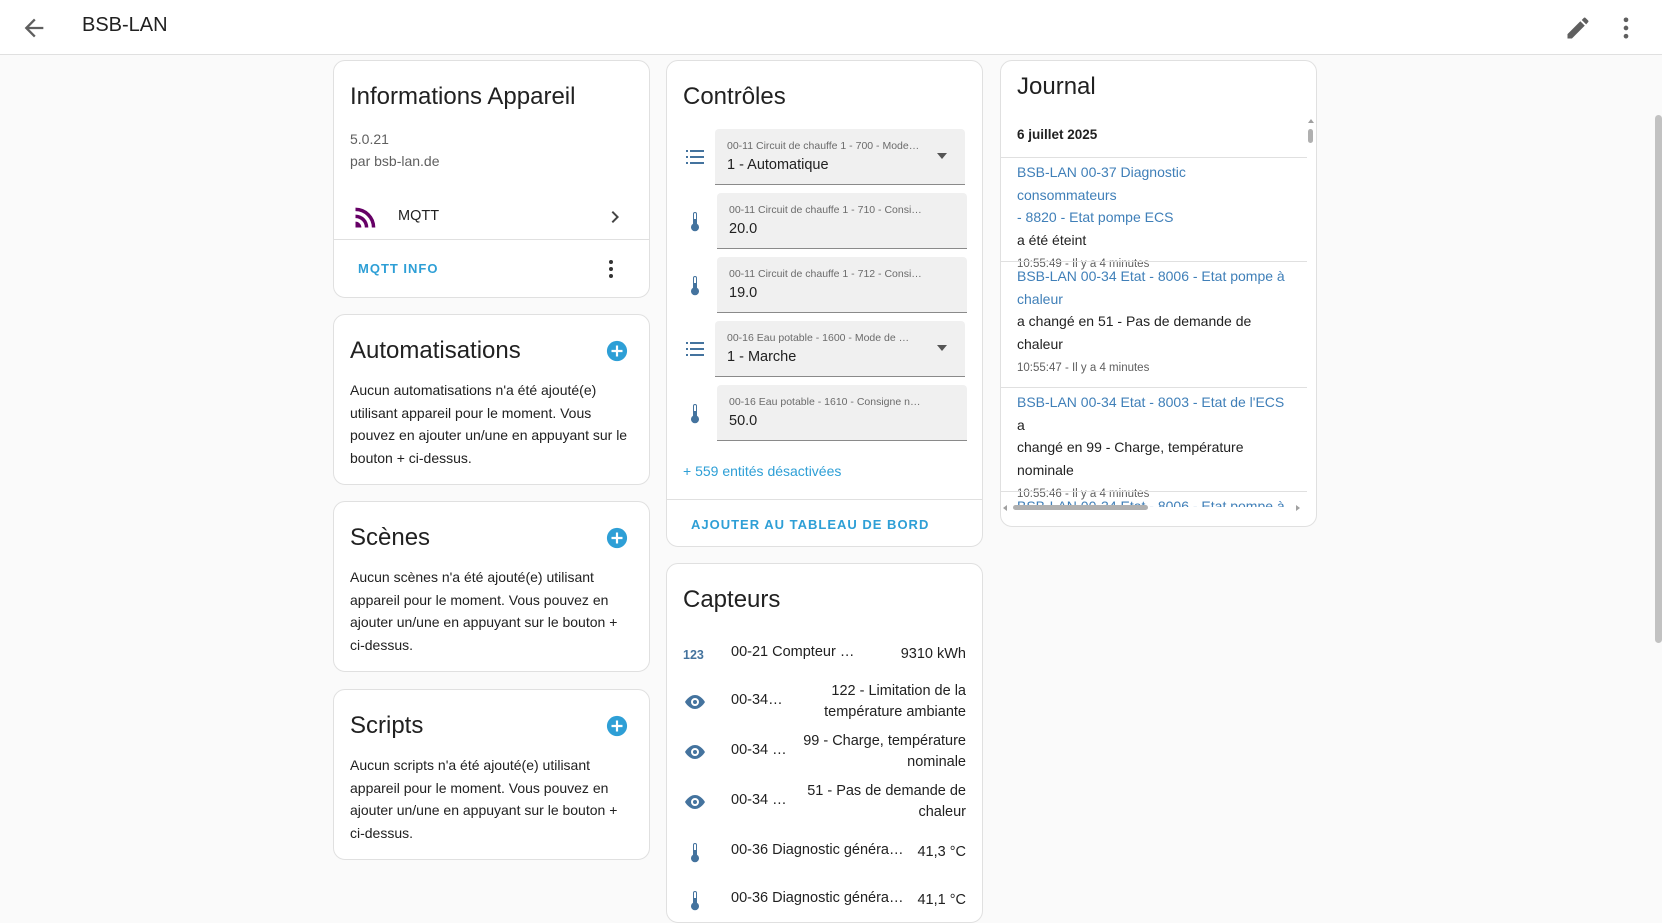 Image resolution: width=1662 pixels, height=923 pixels. I want to click on entry-message: nominale, so click(1045, 469).